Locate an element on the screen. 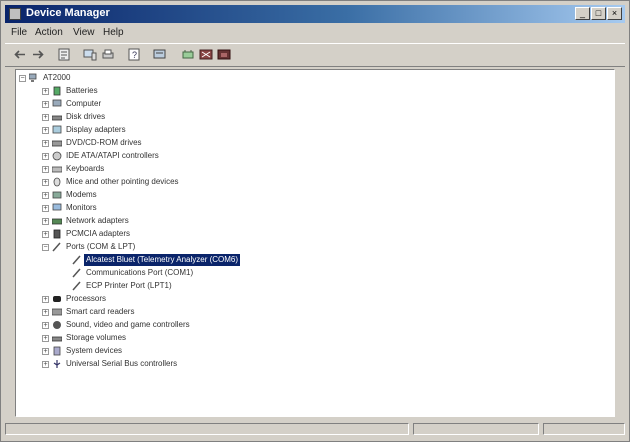 Image resolution: width=630 pixels, height=442 pixels. menu-action: Action is located at coordinates (49, 32).